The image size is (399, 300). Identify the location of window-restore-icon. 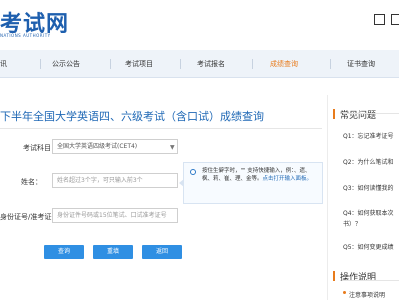
(379, 19).